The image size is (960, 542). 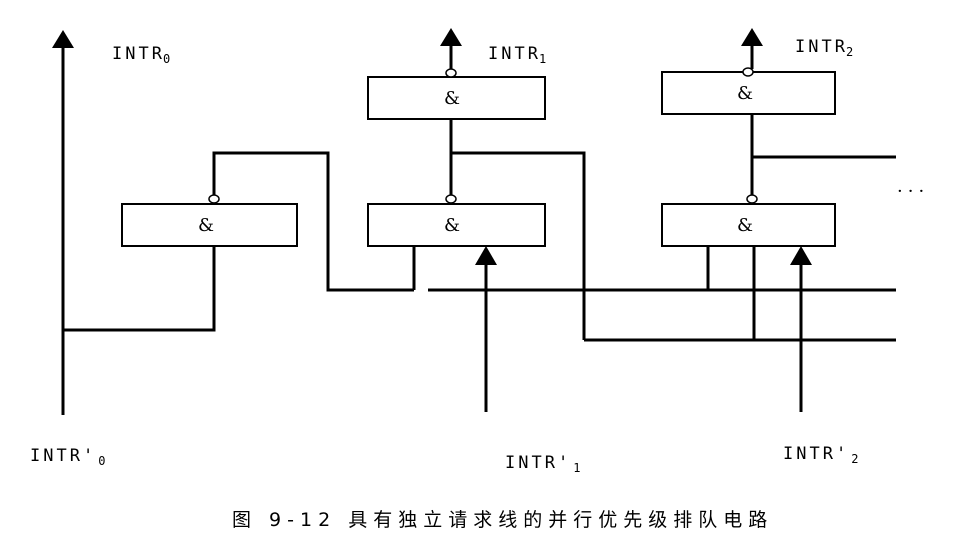 I want to click on intr2-input-label: INTR' 2, so click(x=822, y=455).